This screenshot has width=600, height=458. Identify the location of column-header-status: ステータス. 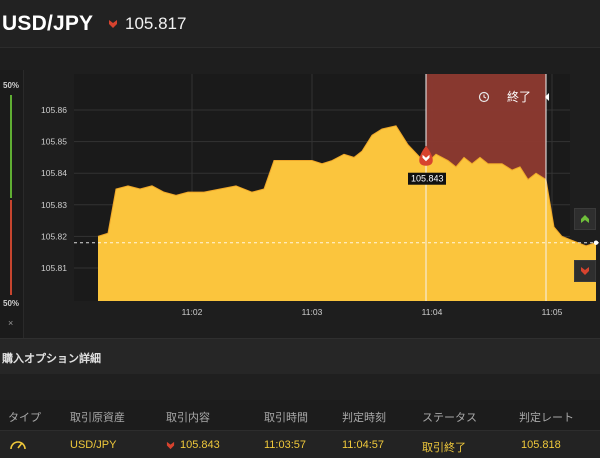
(449, 418).